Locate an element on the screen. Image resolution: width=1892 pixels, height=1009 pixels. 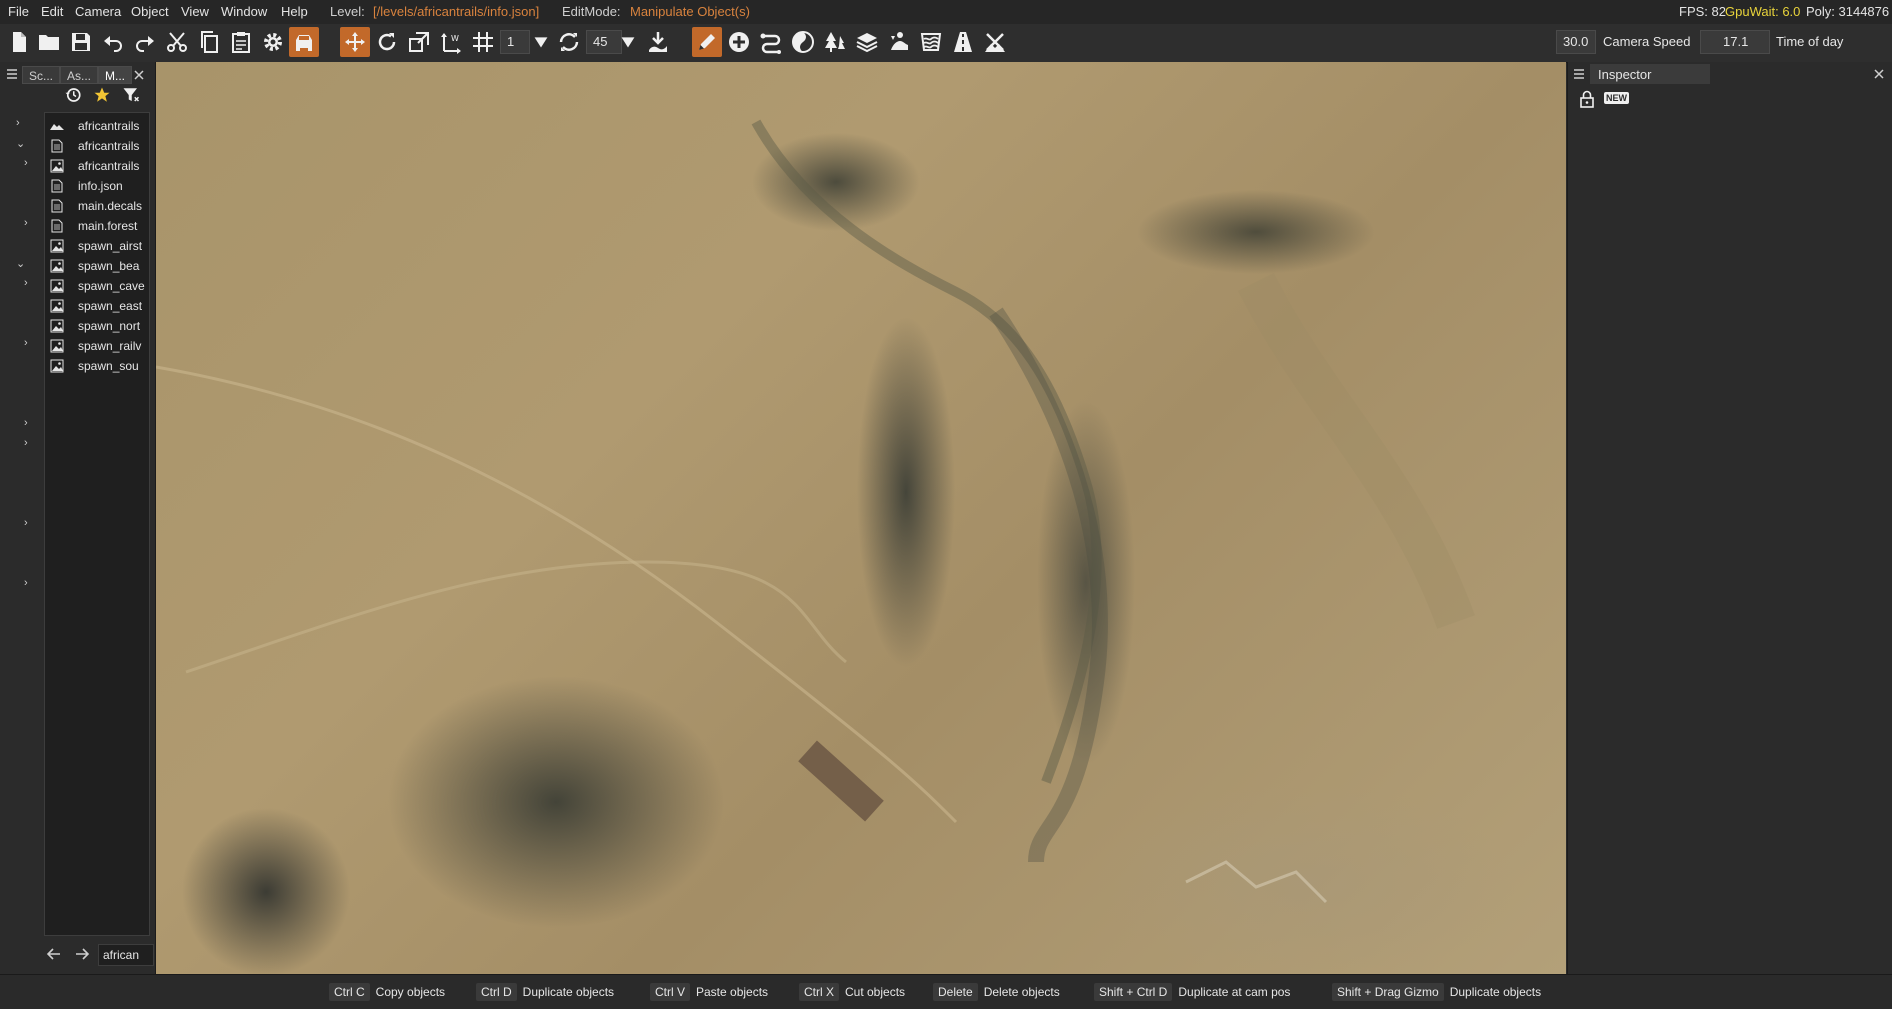
camera-speed-field: 30.0 is located at coordinates (1576, 42).